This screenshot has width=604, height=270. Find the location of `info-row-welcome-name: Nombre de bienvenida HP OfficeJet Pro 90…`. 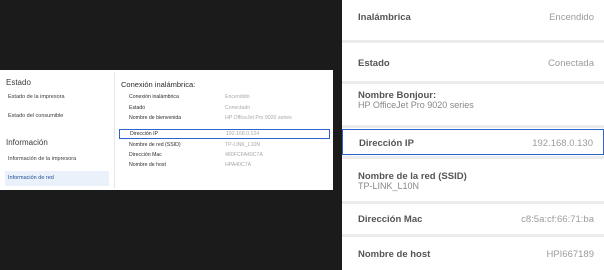

info-row-welcome-name: Nombre de bienvenida HP OfficeJet Pro 90… is located at coordinates (224, 118).